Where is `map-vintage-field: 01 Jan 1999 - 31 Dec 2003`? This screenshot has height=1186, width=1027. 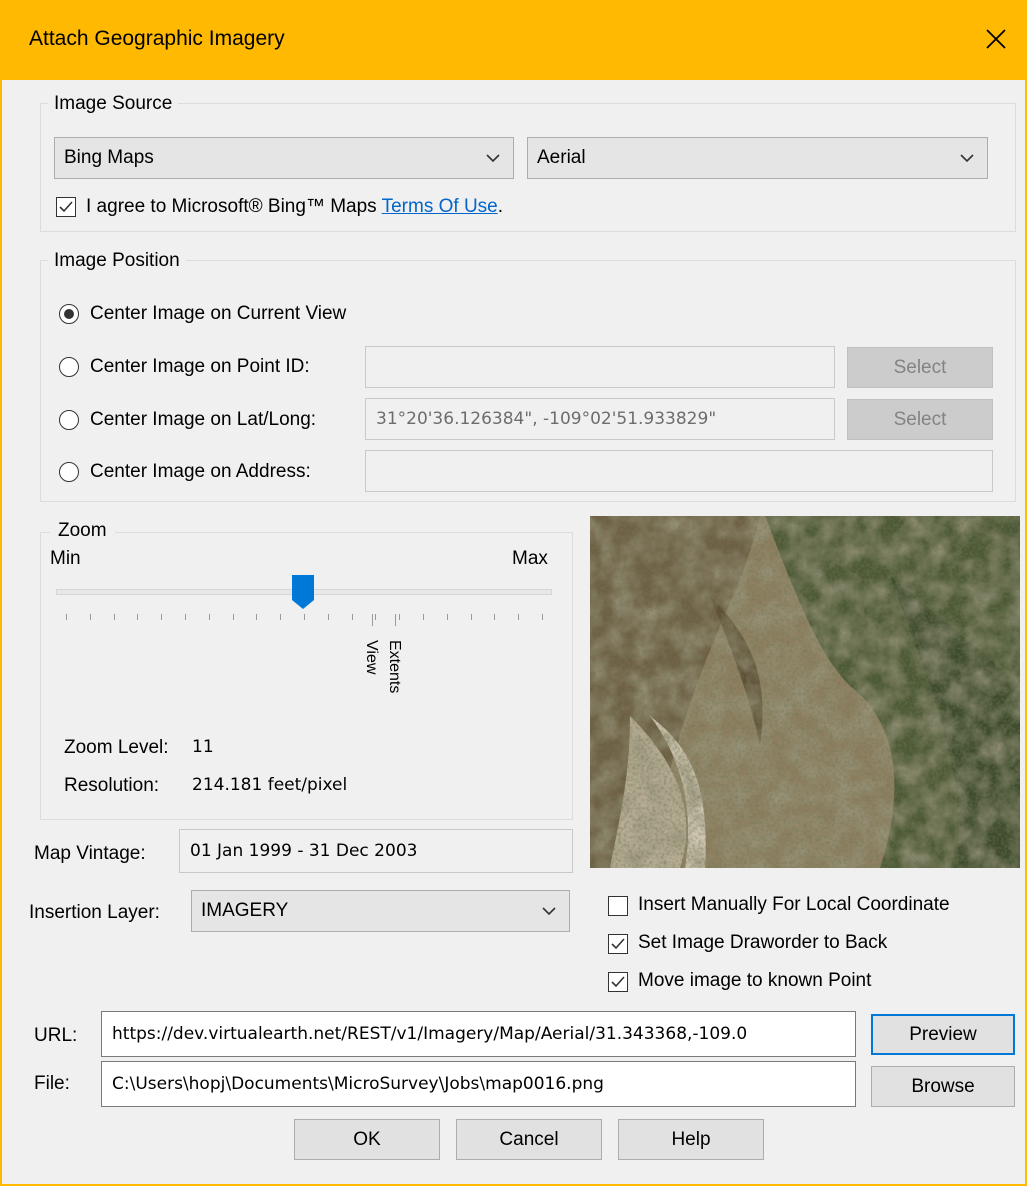
map-vintage-field: 01 Jan 1999 - 31 Dec 2003 is located at coordinates (376, 851).